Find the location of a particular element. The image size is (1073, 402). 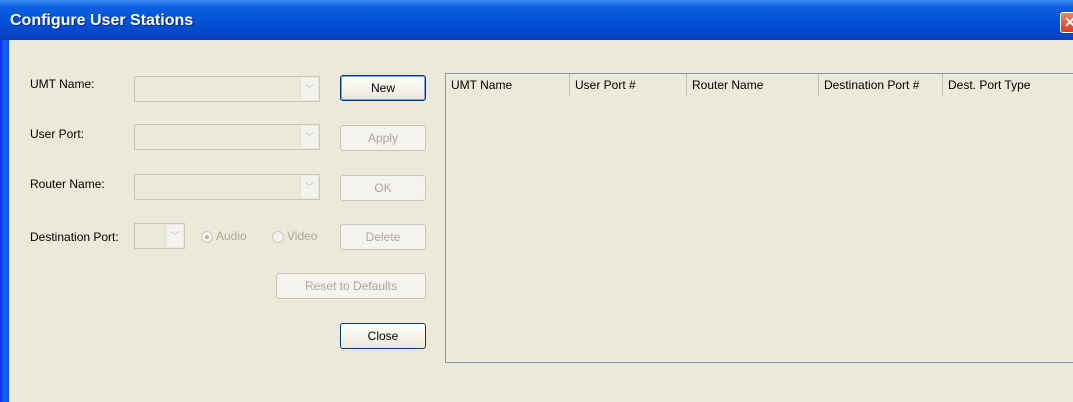

radio-unchecked-icon is located at coordinates (278, 236).